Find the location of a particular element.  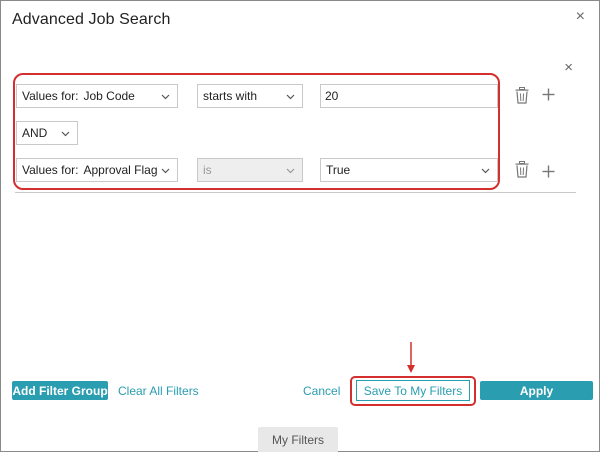

field-select-value: Job Code is located at coordinates (109, 96).